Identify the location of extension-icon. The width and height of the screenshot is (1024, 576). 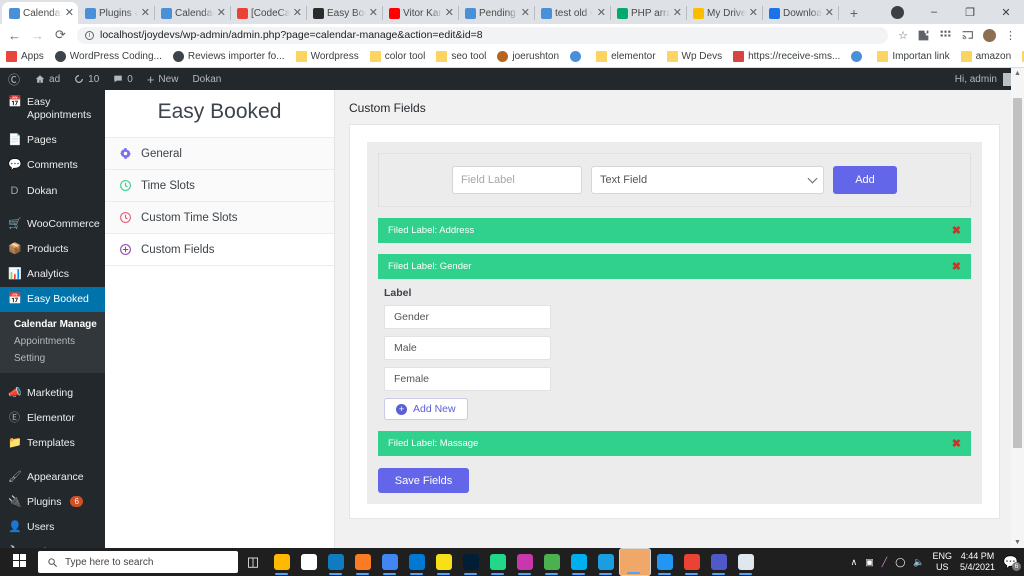
(923, 35).